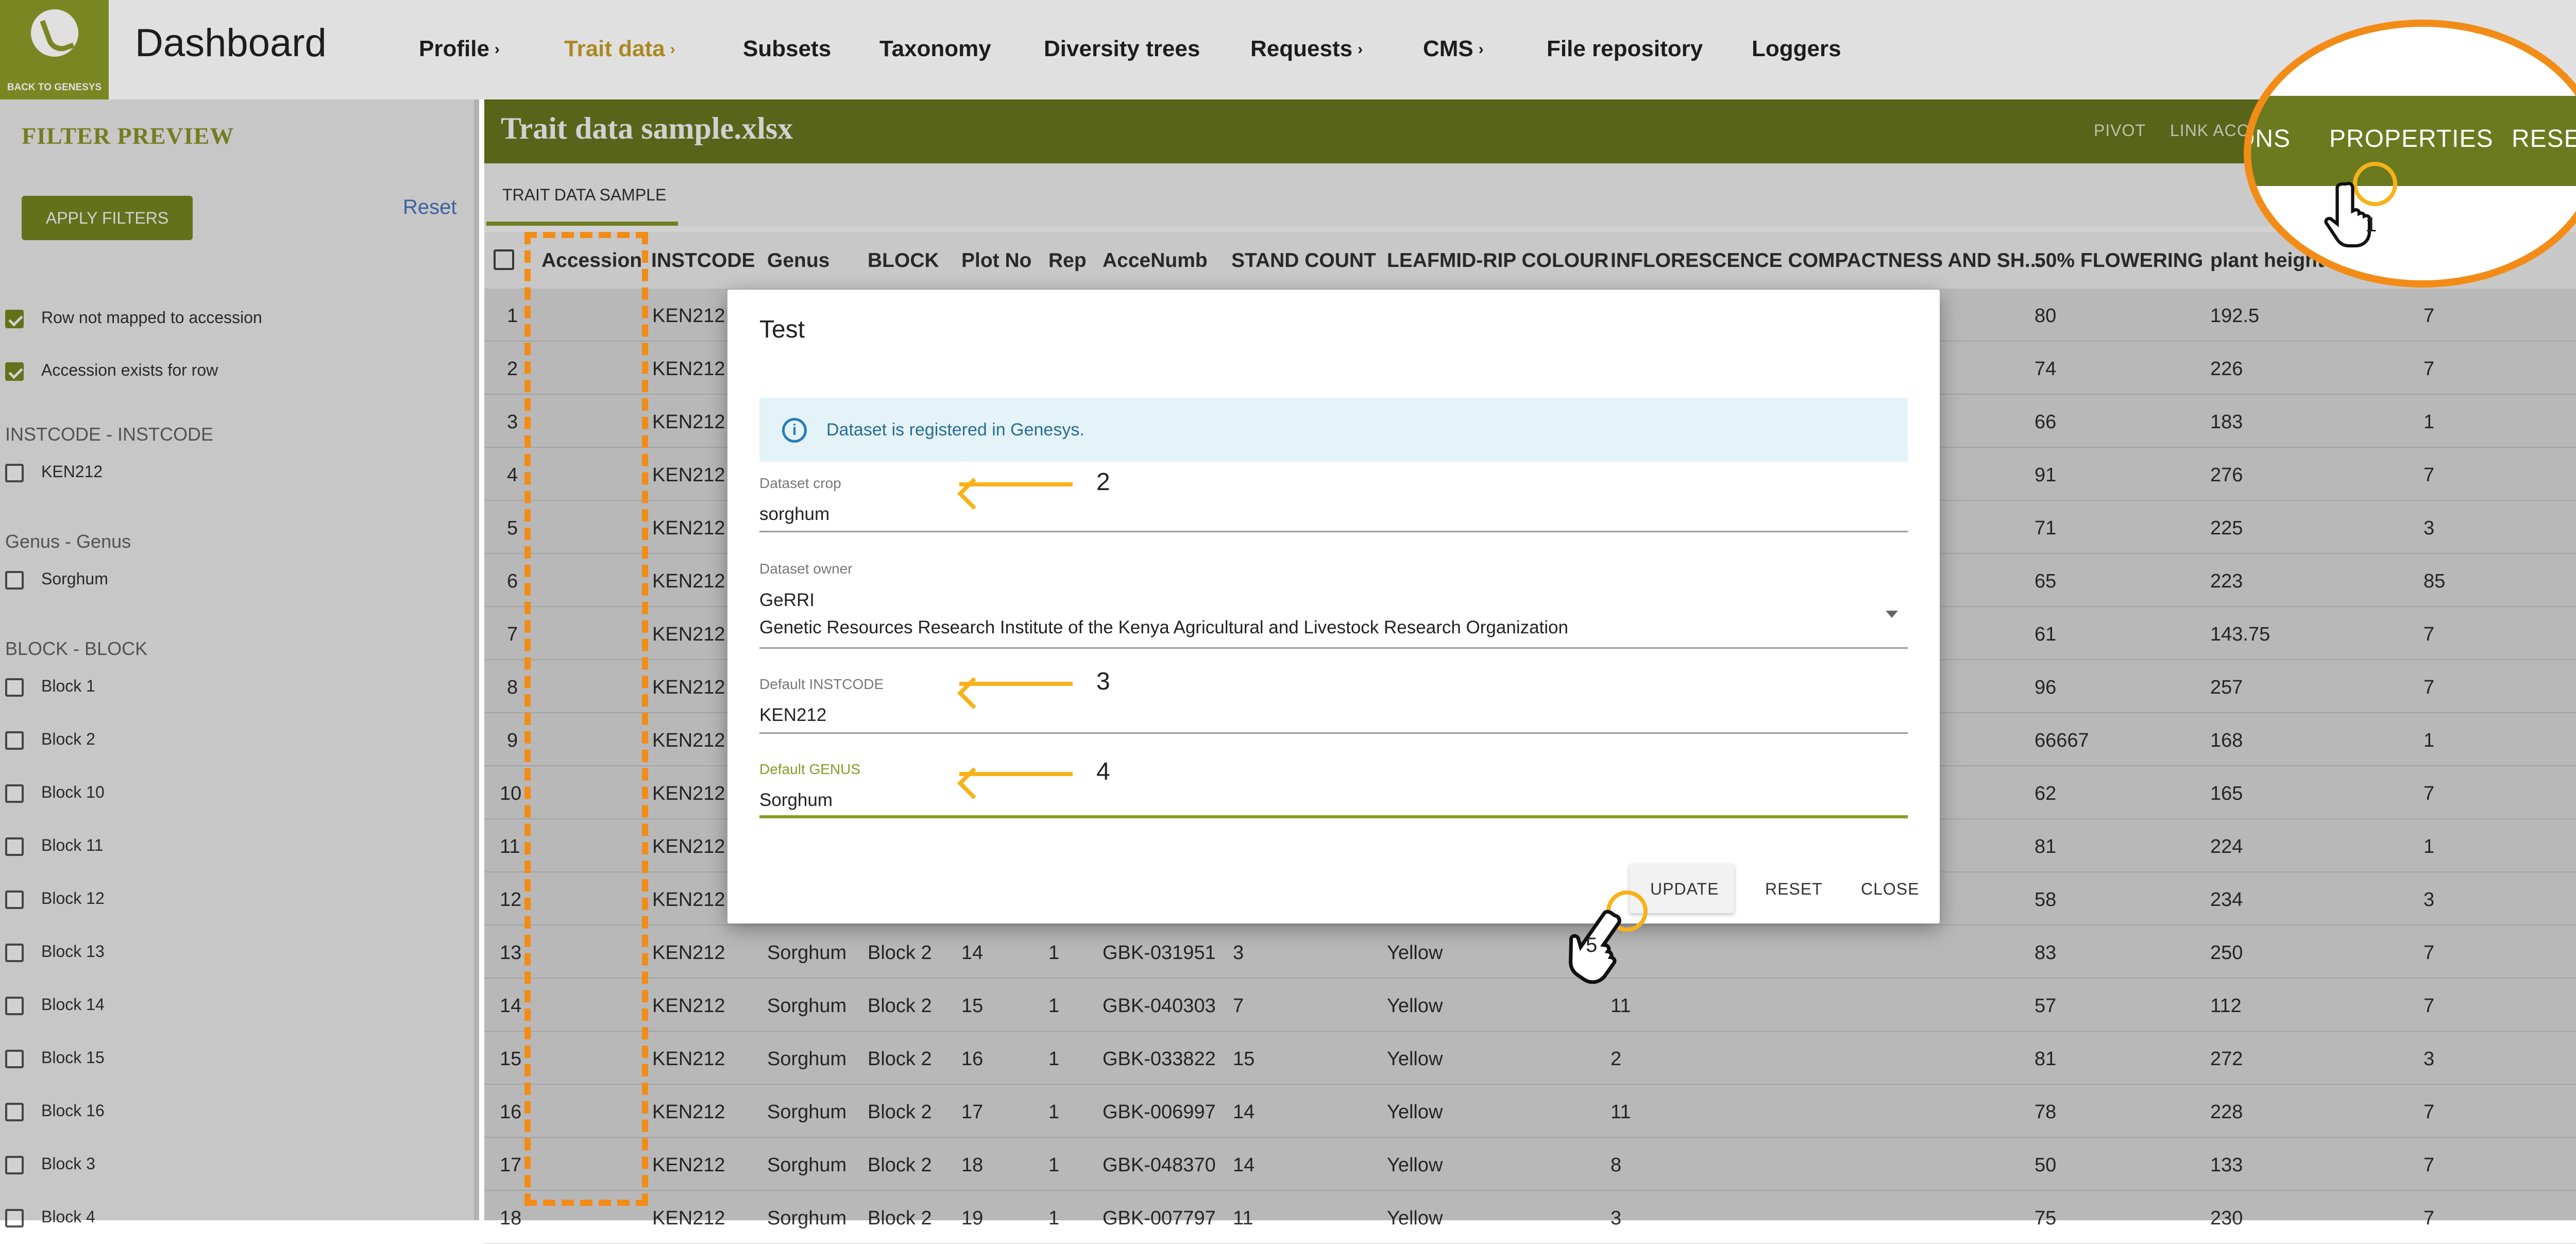 This screenshot has height=1244, width=2576. I want to click on chevron-down-icon, so click(1892, 614).